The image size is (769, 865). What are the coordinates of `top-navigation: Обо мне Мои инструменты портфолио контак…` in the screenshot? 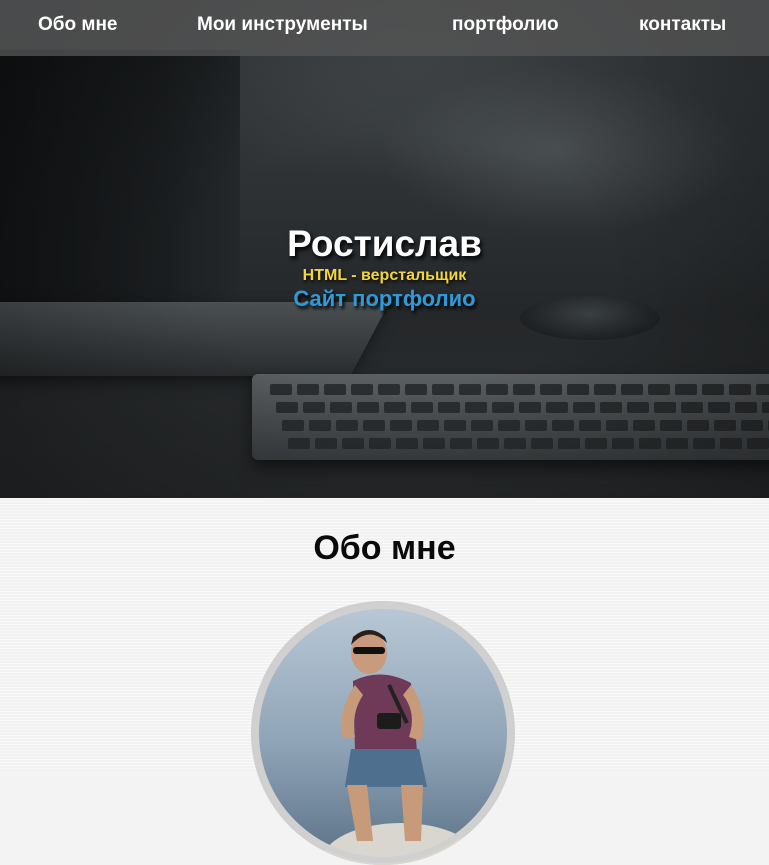 It's located at (384, 28).